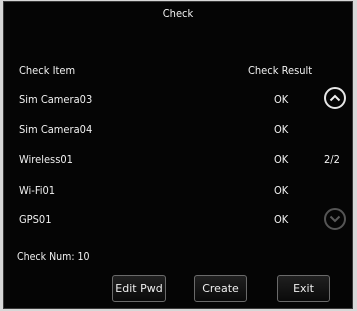 This screenshot has width=357, height=311. I want to click on edit-pwd-button: Edit Pwd, so click(139, 288).